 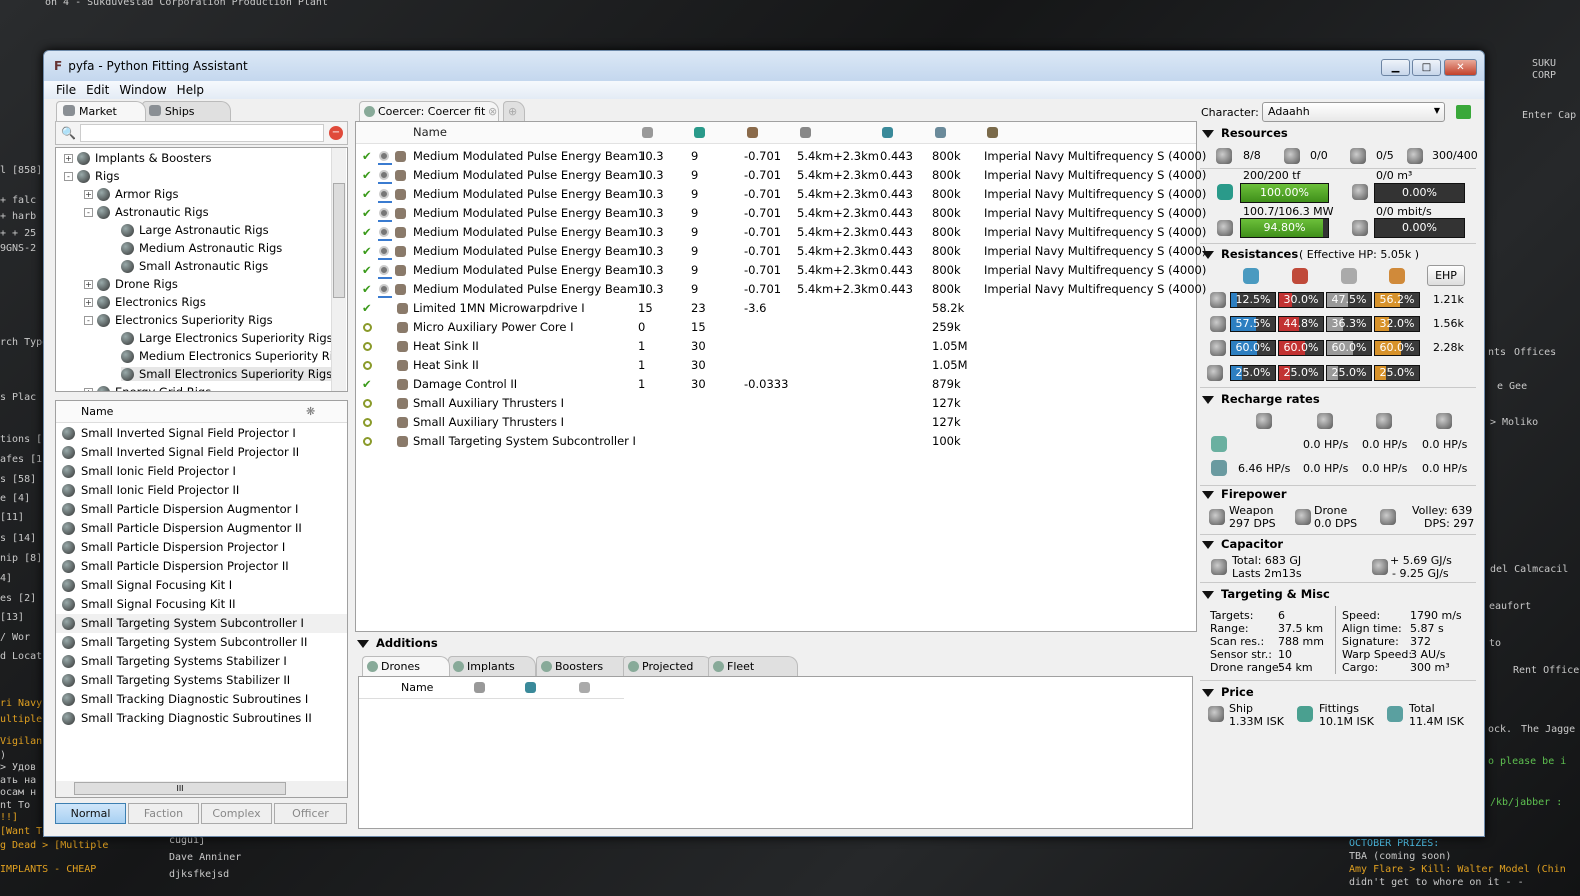 I want to click on market-item: Small Signal Focusing Kit I, so click(x=201, y=585).